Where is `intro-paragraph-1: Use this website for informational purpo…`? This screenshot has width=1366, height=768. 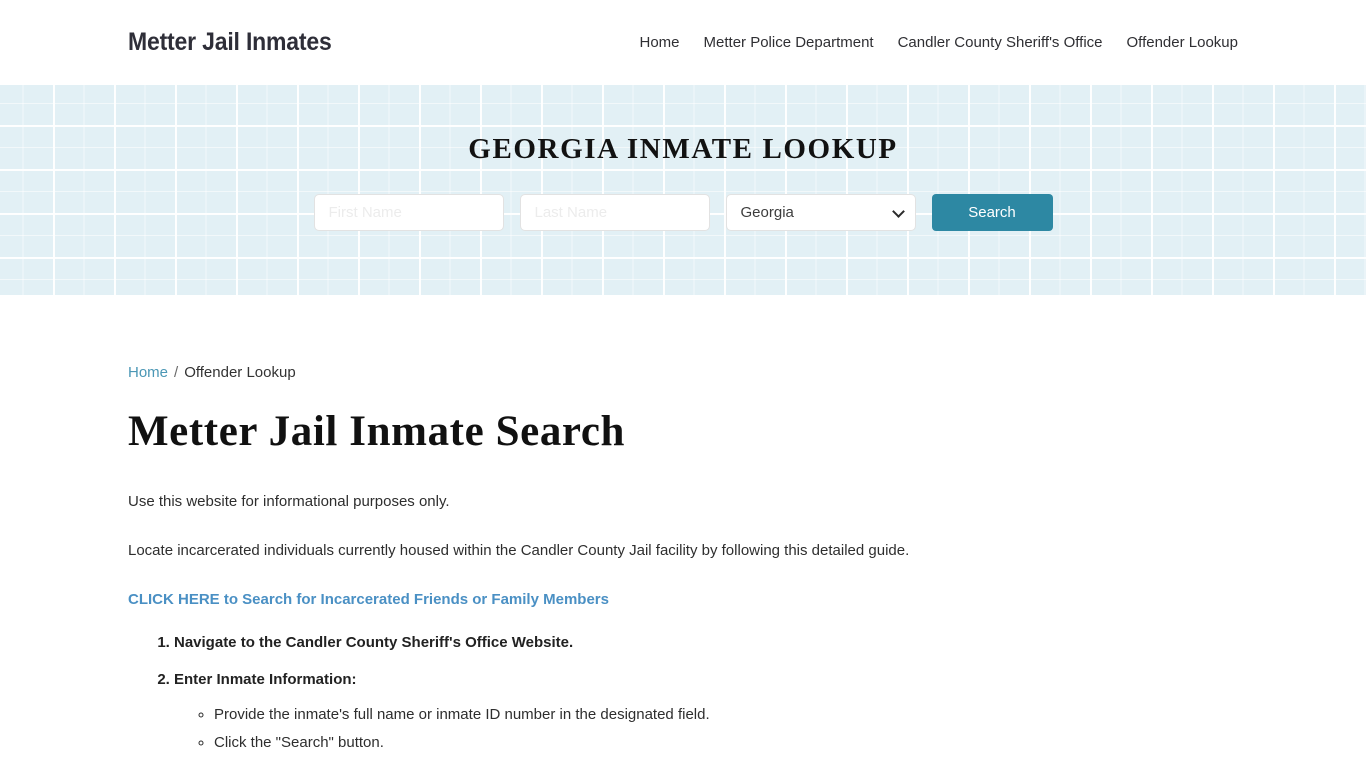
intro-paragraph-1: Use this website for informational purpo… is located at coordinates (289, 502).